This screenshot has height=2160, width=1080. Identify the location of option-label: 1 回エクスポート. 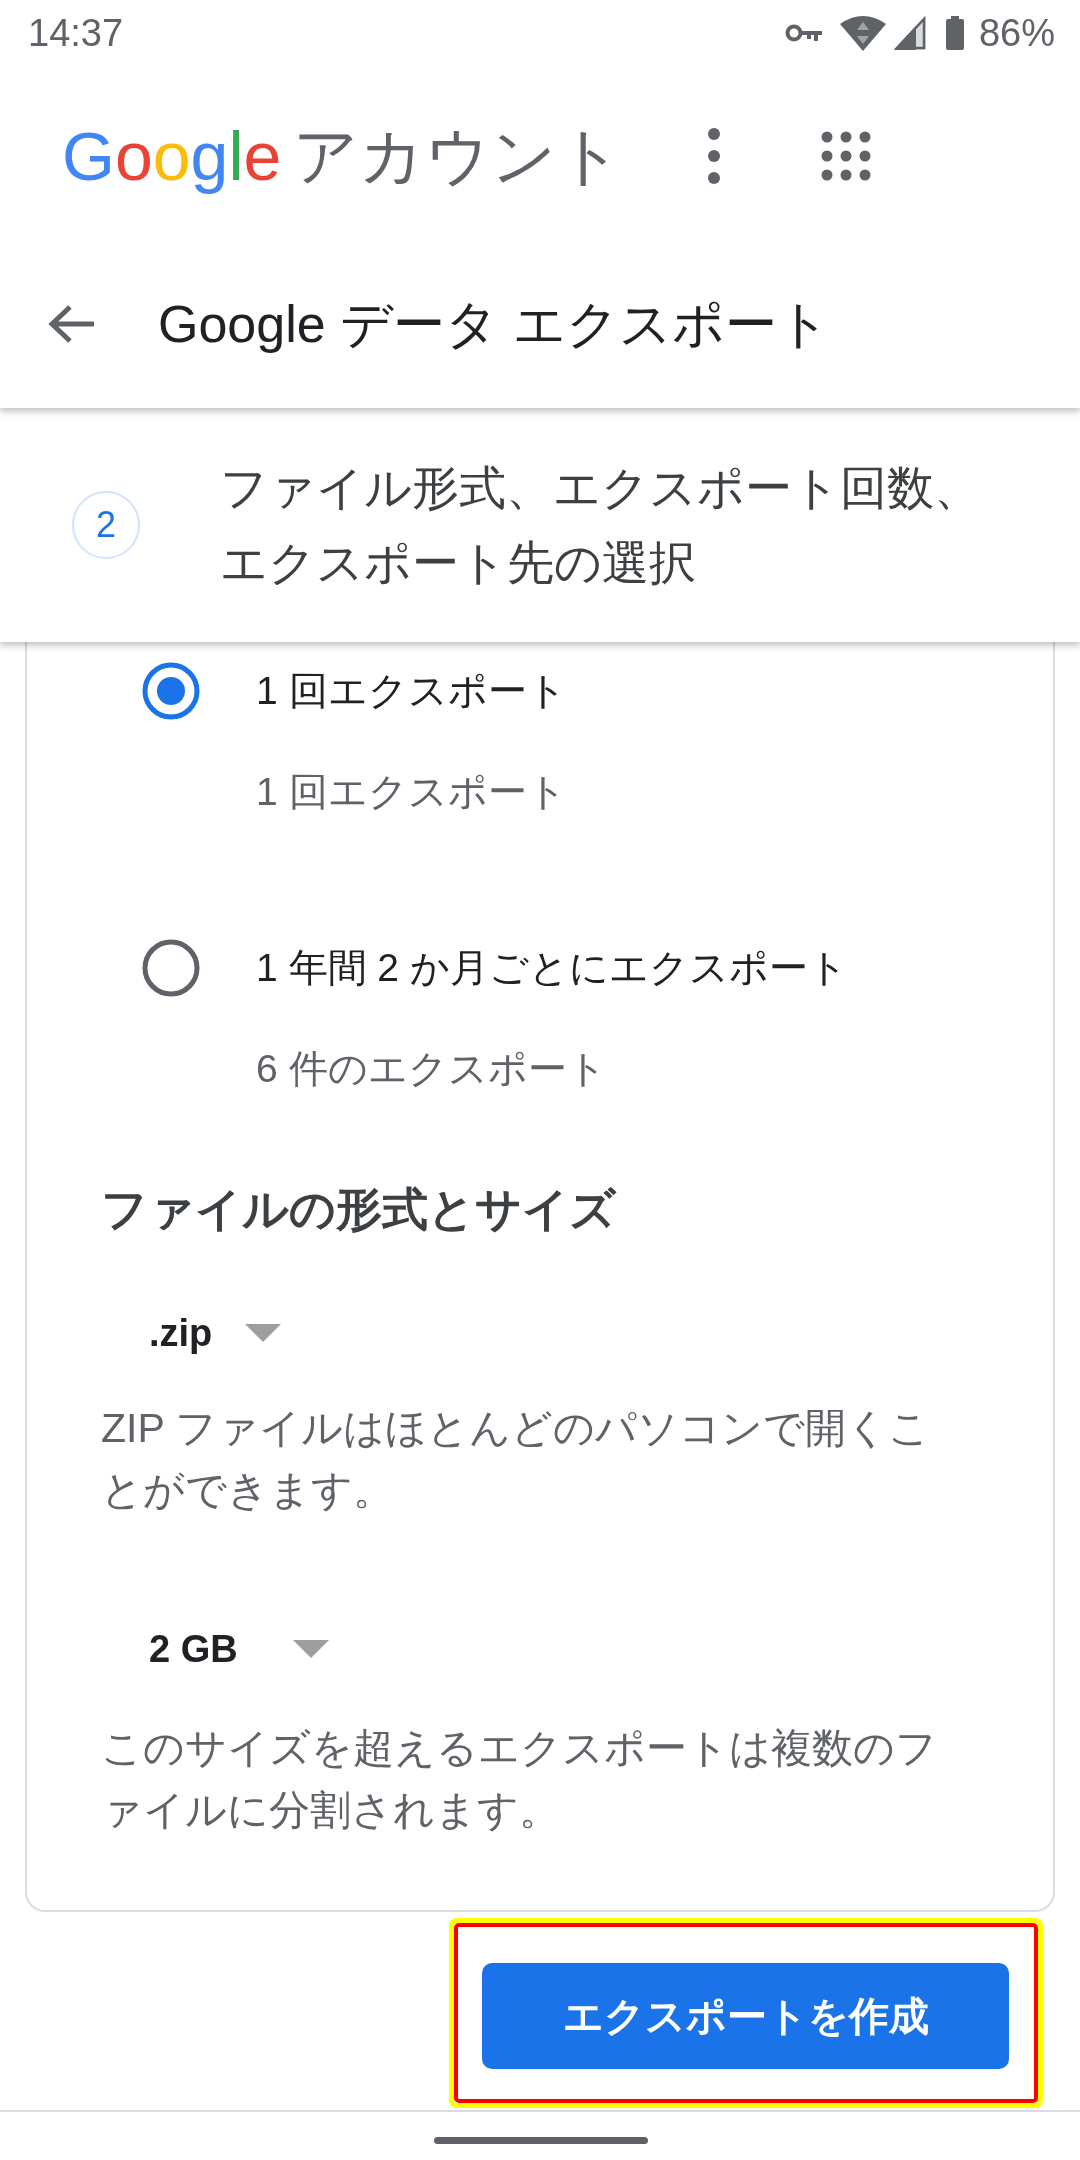
(411, 691).